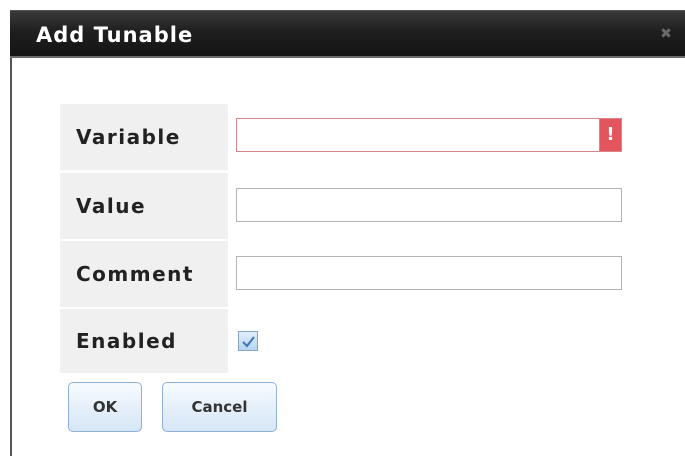 Image resolution: width=685 pixels, height=456 pixels. I want to click on comment-input, so click(429, 273).